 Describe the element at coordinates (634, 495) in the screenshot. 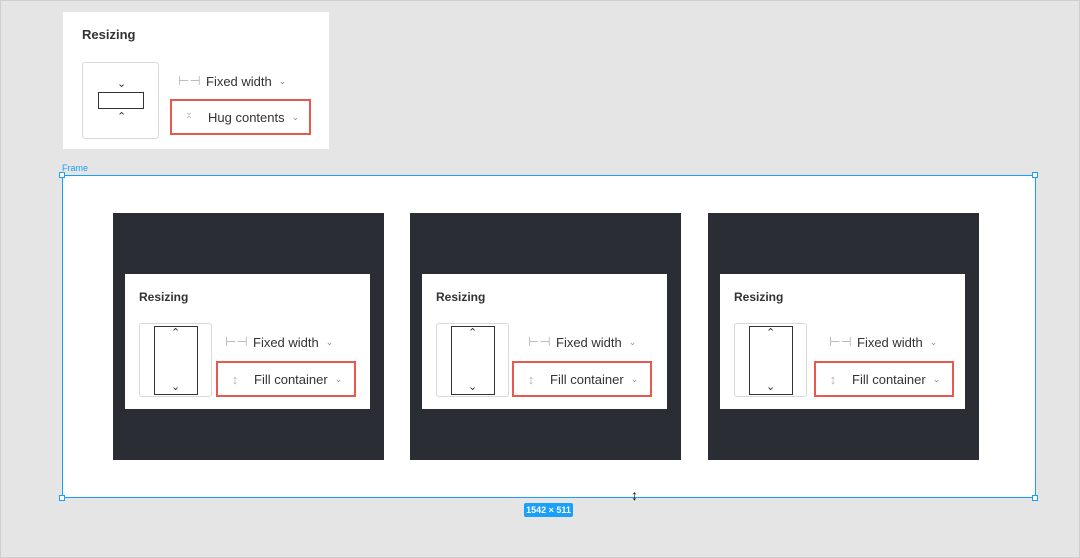

I see `resize-cursor-icon: ↕` at that location.